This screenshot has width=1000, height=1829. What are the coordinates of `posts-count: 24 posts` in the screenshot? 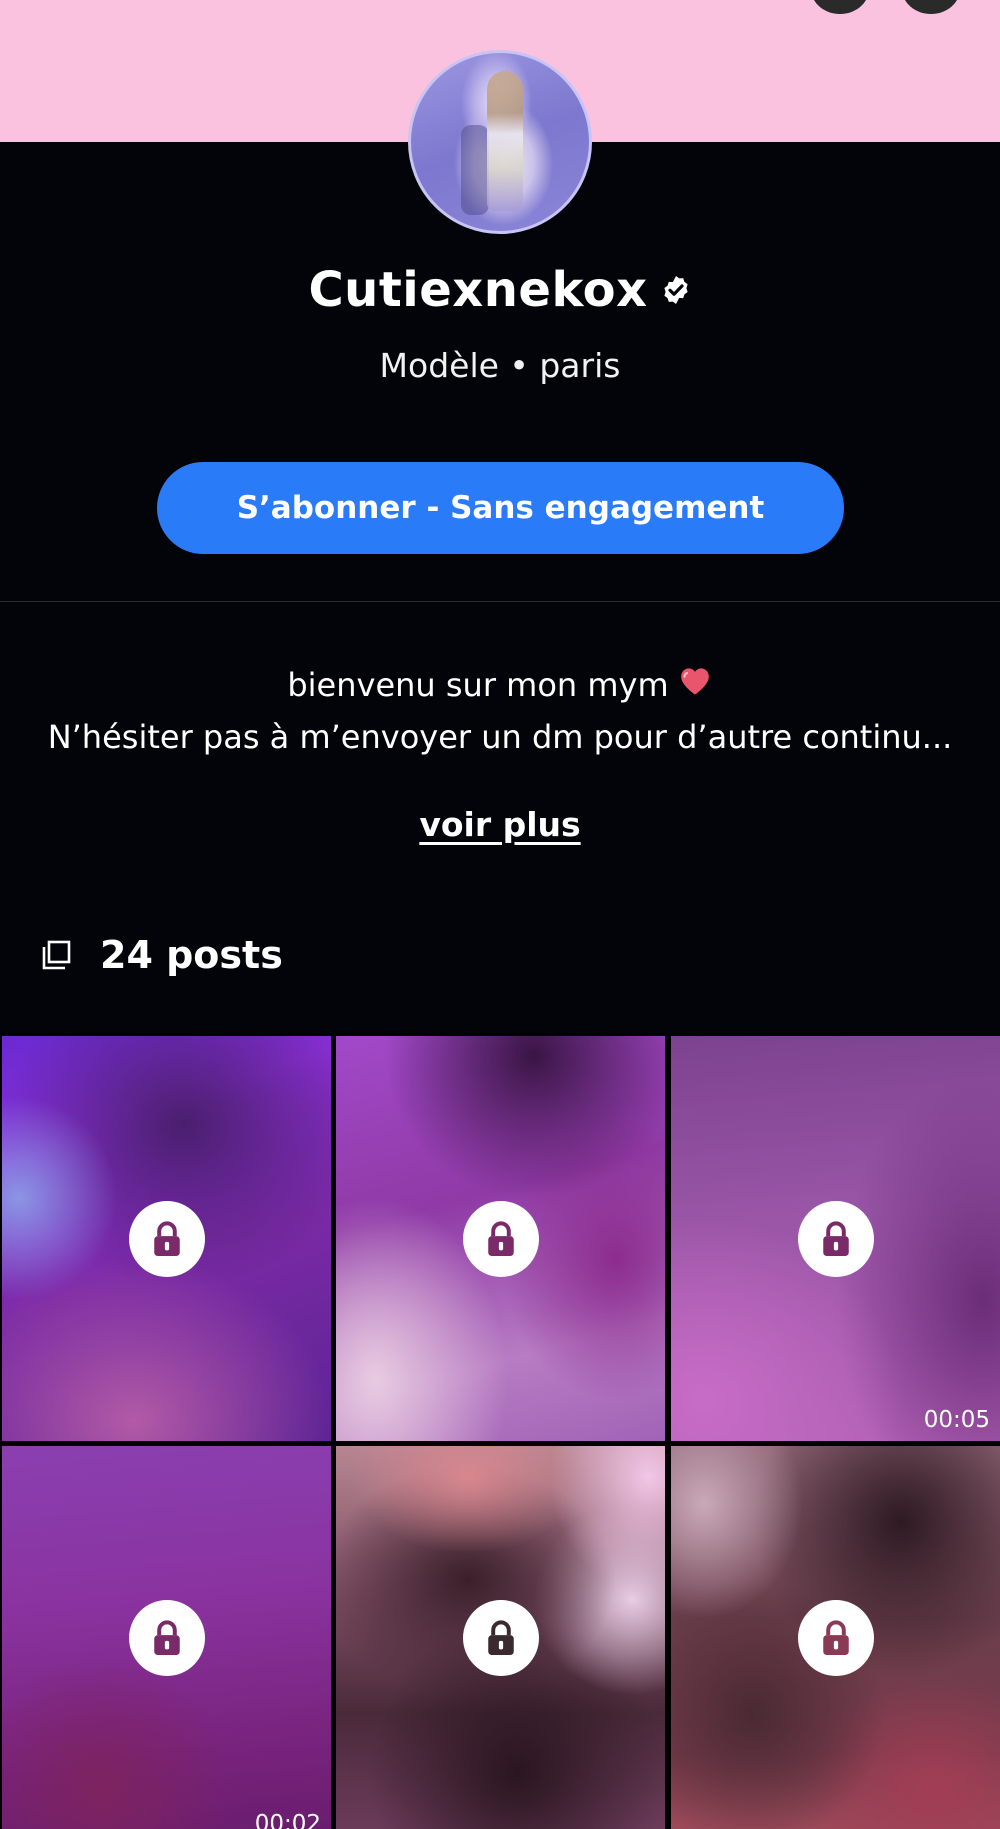 It's located at (191, 955).